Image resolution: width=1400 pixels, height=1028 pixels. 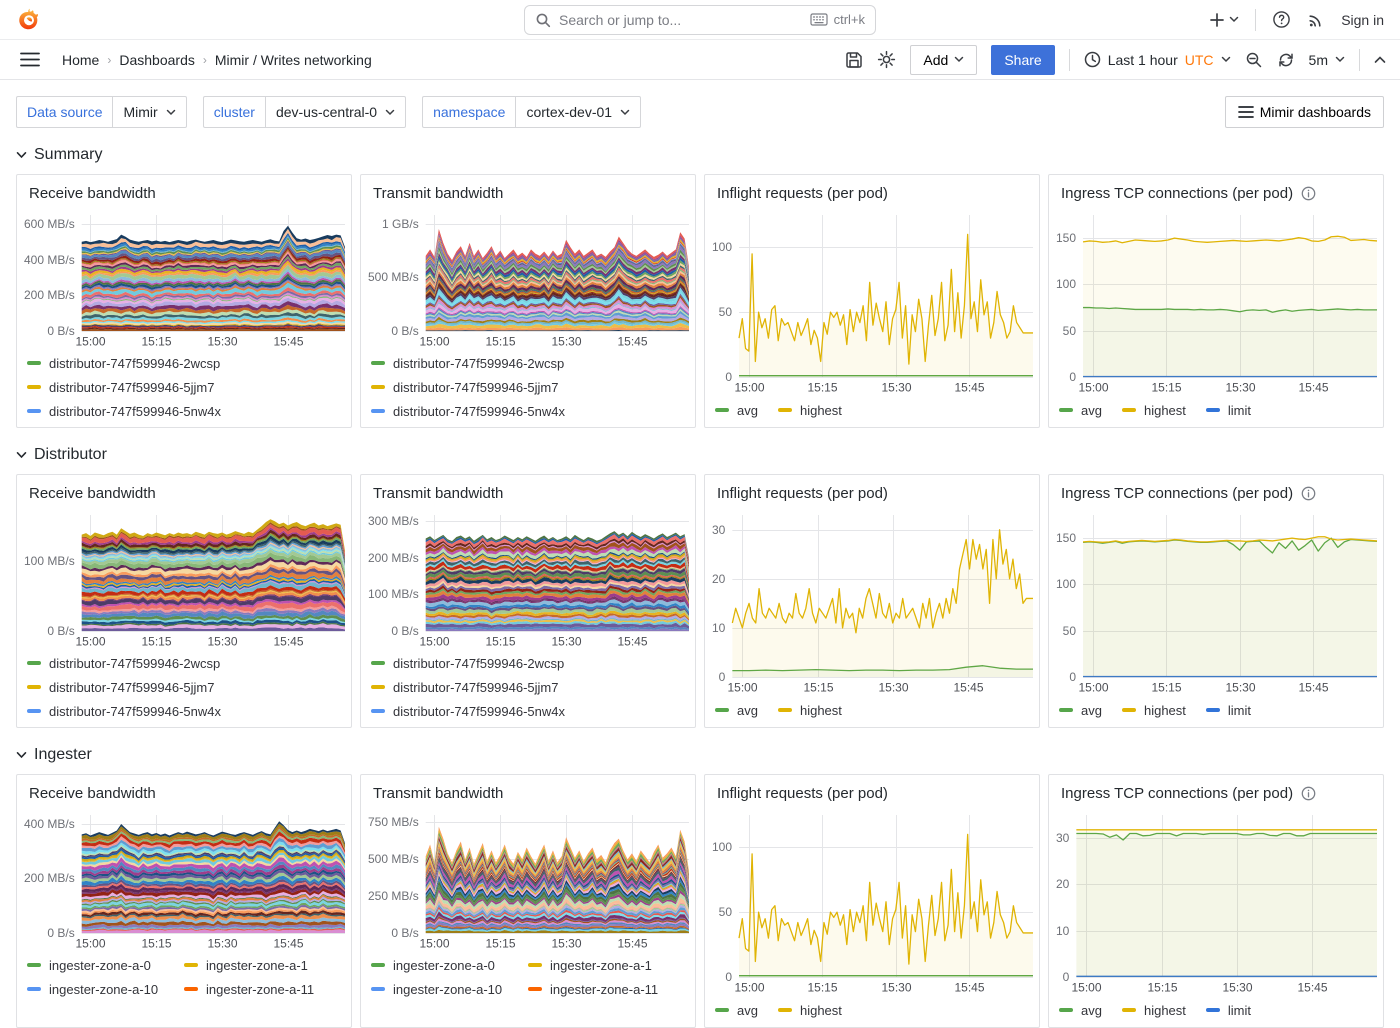 What do you see at coordinates (1286, 60) in the screenshot?
I see `refresh-icon` at bounding box center [1286, 60].